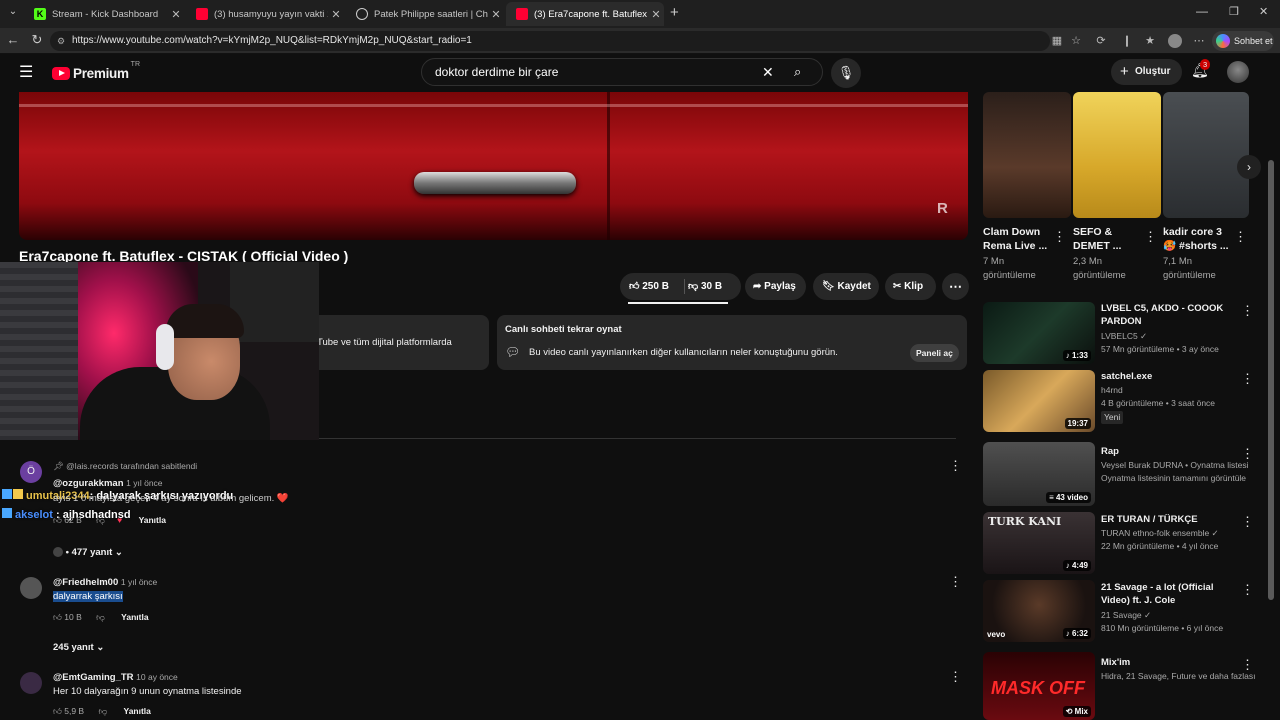  Describe the element at coordinates (1076, 41) in the screenshot. I see `favorite-star-icon: ☆` at that location.